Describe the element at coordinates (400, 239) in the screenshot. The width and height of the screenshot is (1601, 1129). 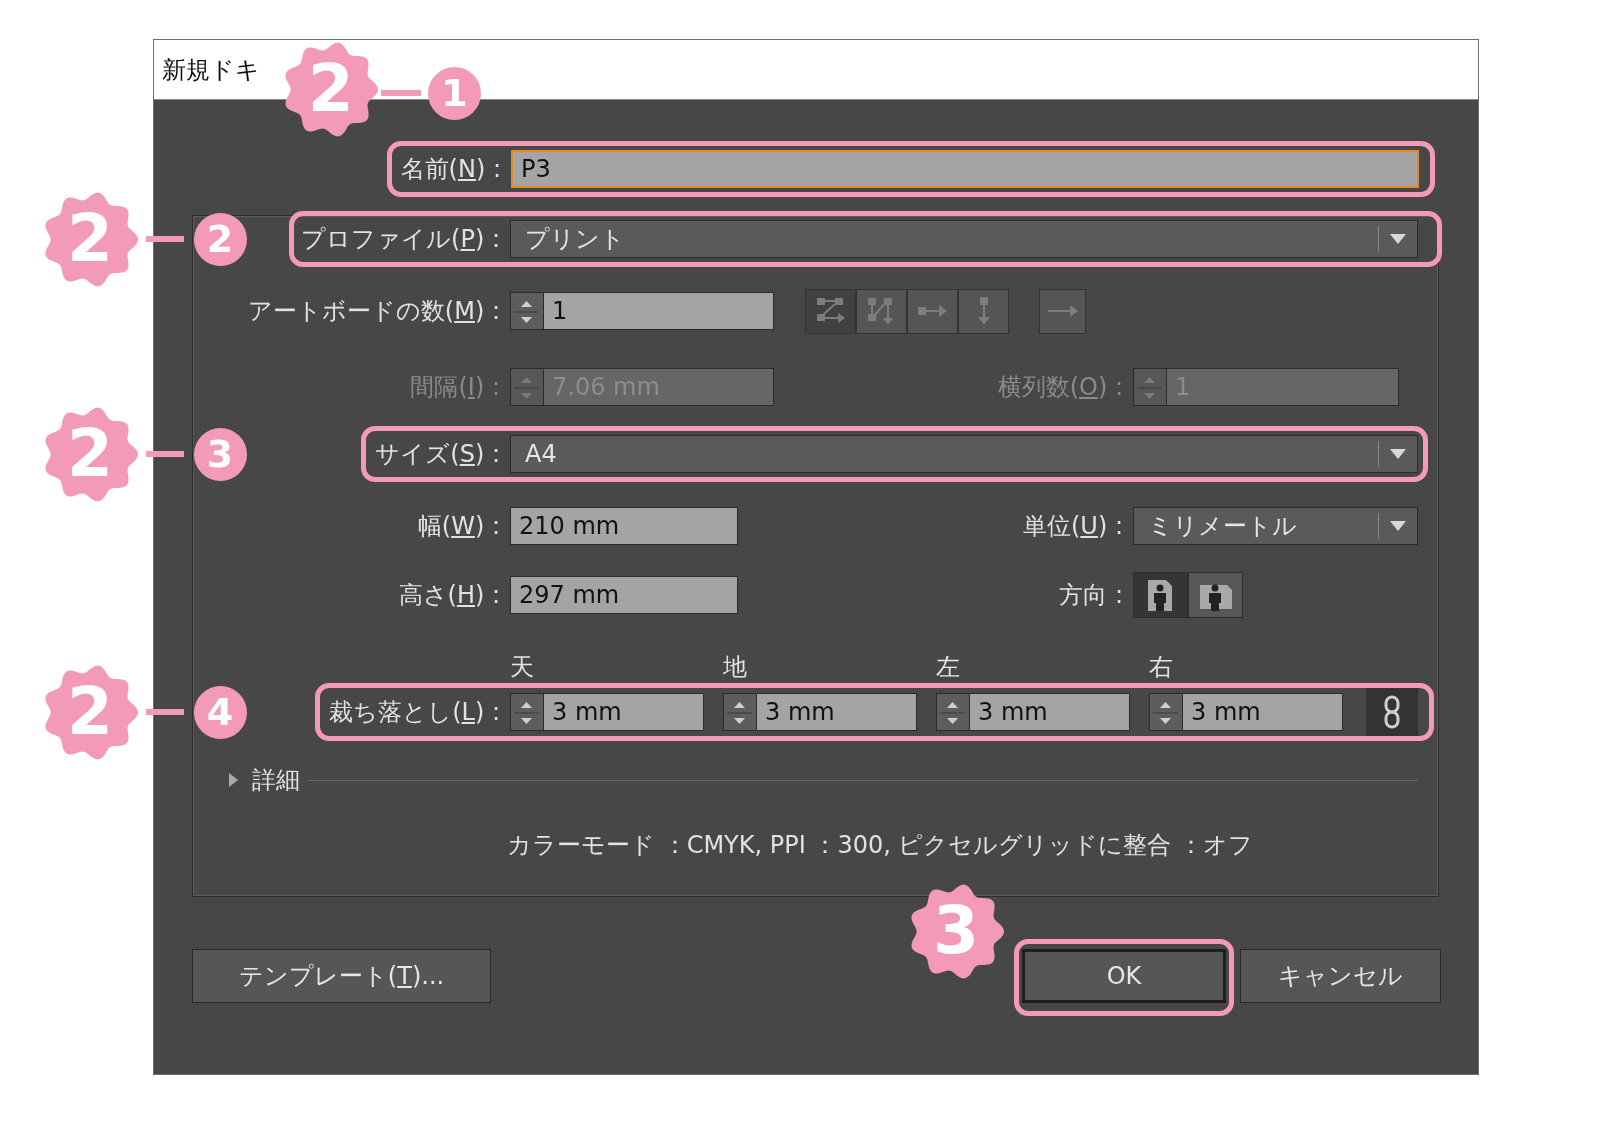
I see `field-label: プロファイル(P) :` at that location.